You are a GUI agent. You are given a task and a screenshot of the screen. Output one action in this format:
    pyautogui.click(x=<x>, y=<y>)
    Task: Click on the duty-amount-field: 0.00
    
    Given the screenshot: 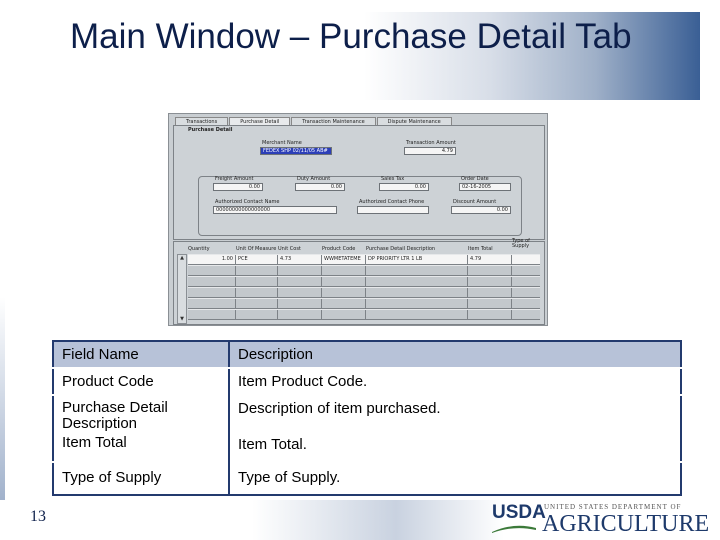 What is the action you would take?
    pyautogui.click(x=320, y=187)
    